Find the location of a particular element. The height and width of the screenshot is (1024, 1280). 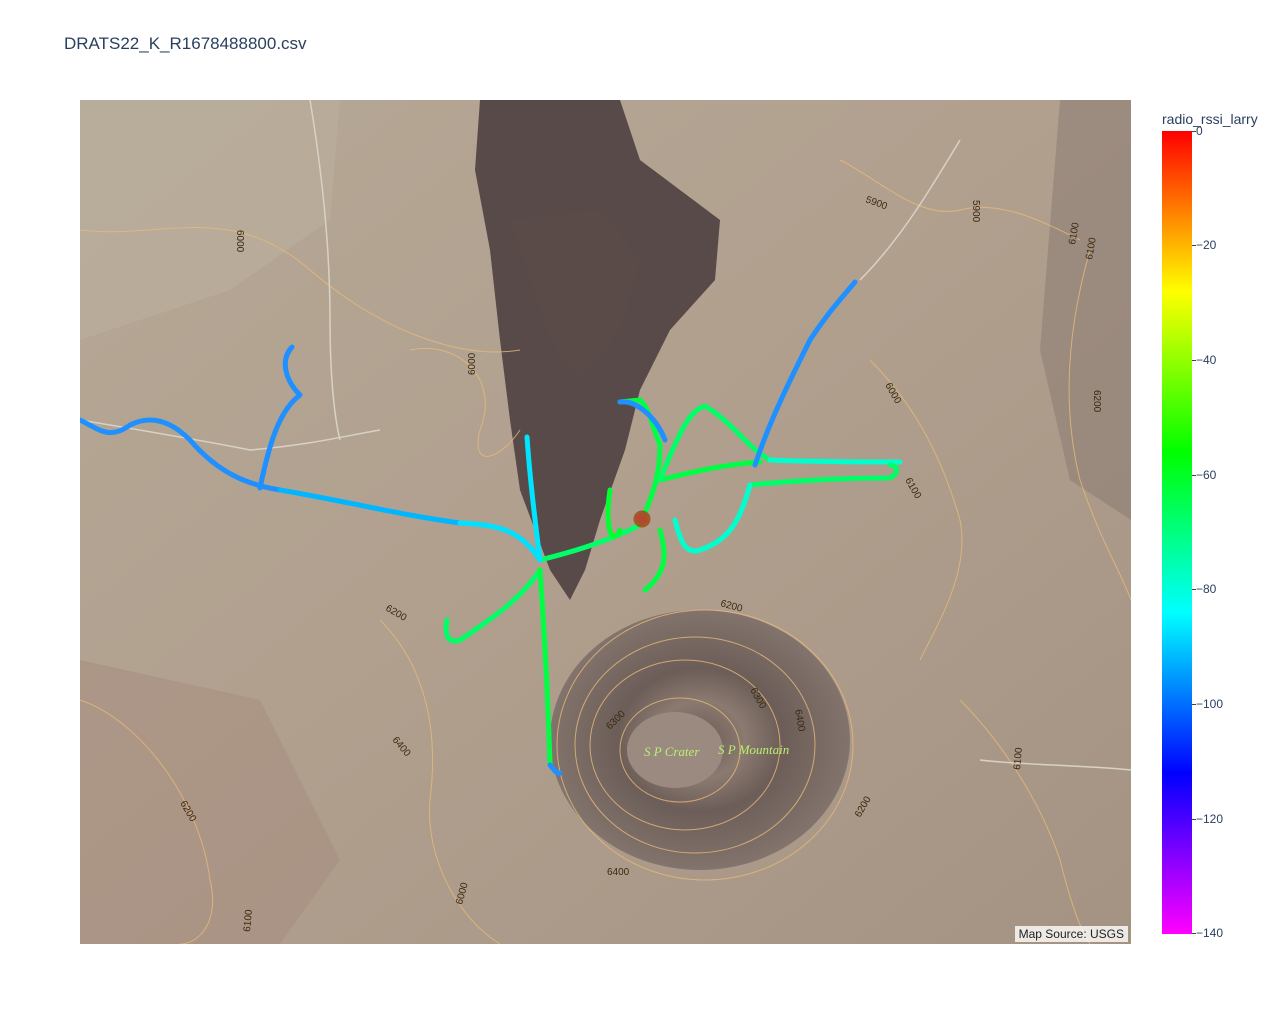

map-attribution: Map Source: USGS is located at coordinates (1071, 934).